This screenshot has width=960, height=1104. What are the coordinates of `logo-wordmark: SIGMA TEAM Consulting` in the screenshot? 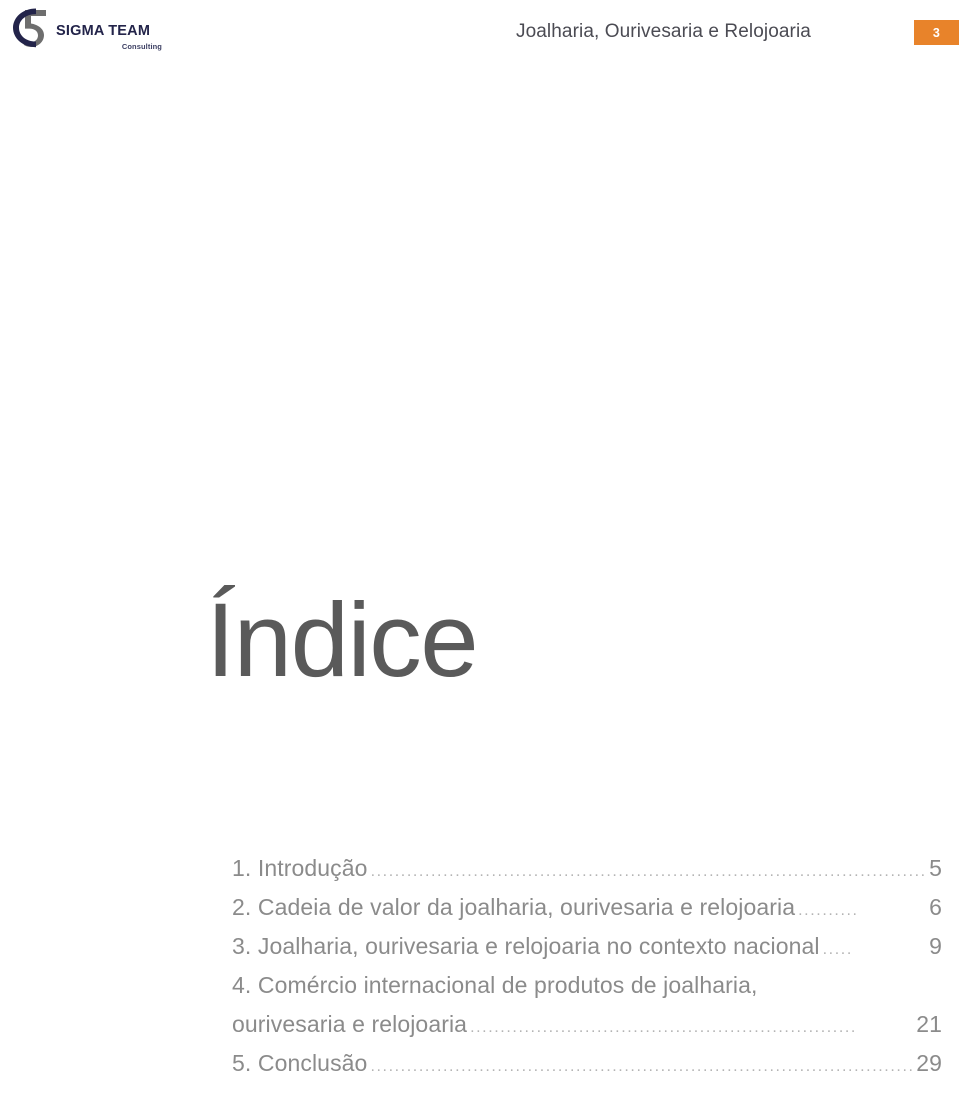 It's located at (109, 37).